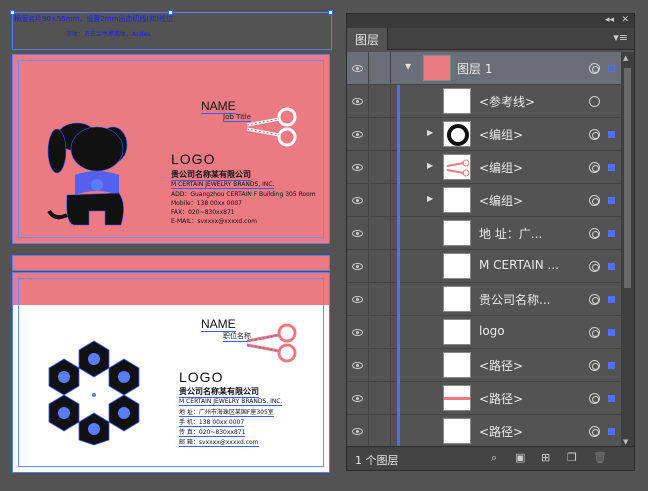 This screenshot has height=491, width=648. What do you see at coordinates (625, 58) in the screenshot?
I see `scroll-up-icon: ▲` at bounding box center [625, 58].